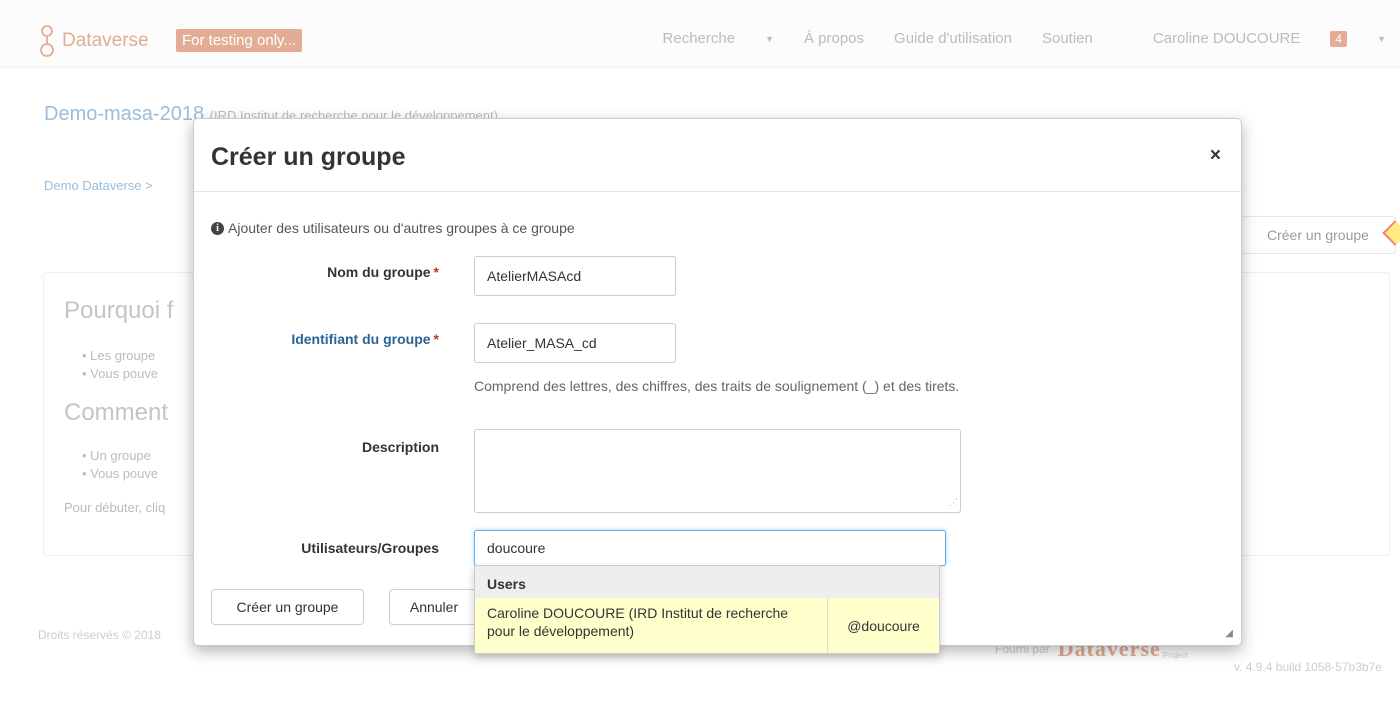 Image resolution: width=1400 pixels, height=710 pixels. What do you see at coordinates (400, 447) in the screenshot?
I see `description-label: Description` at bounding box center [400, 447].